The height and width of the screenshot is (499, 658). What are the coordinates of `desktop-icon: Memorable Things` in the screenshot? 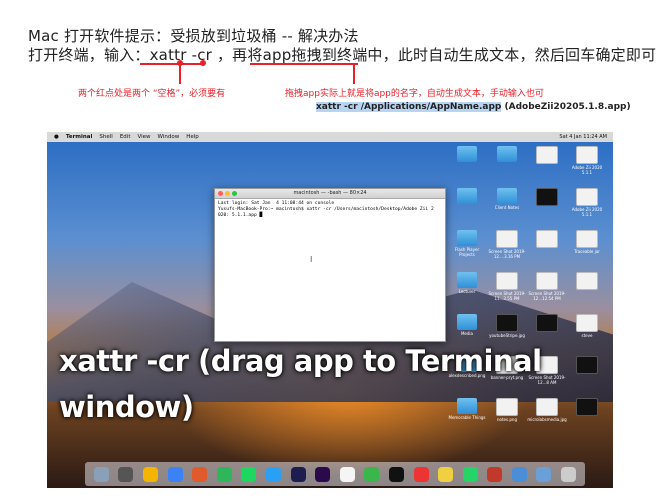 It's located at (467, 409).